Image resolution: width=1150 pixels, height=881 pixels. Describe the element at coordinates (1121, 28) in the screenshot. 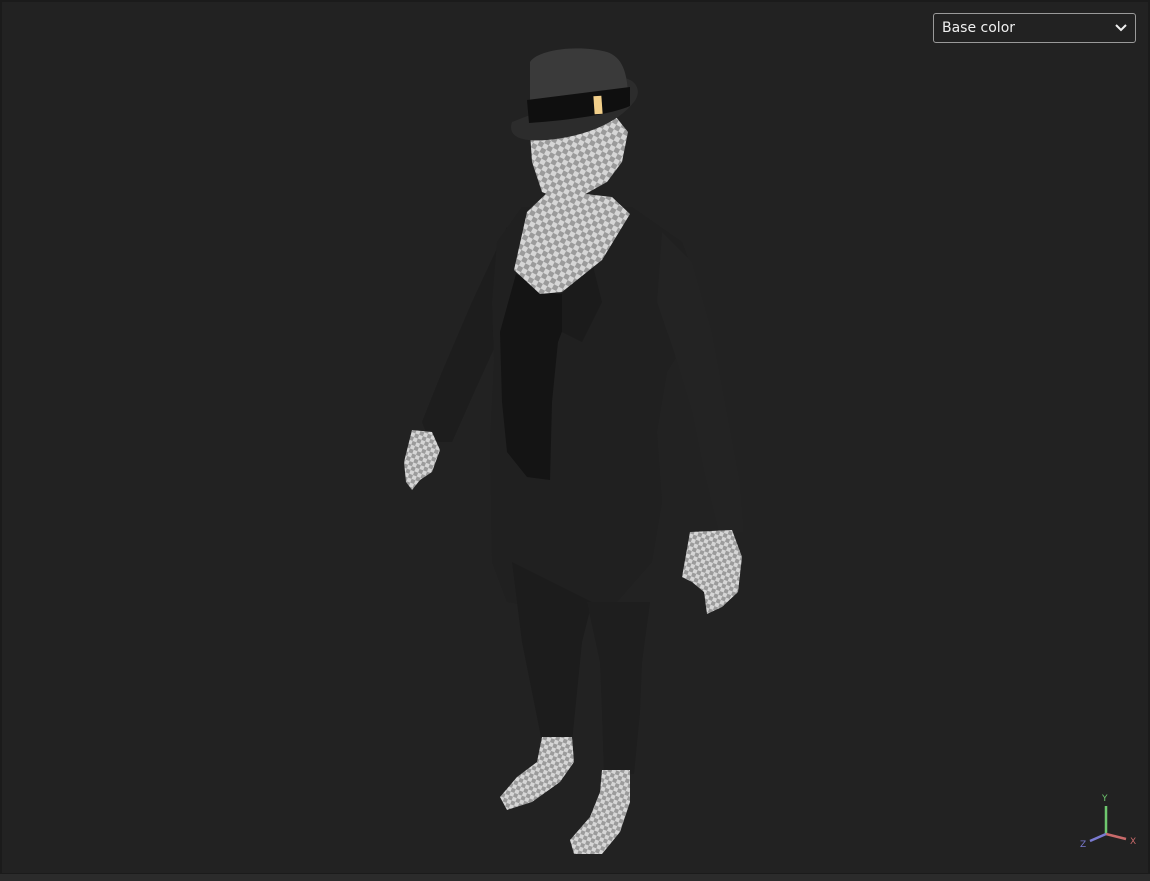

I see `chevron-down-icon` at that location.